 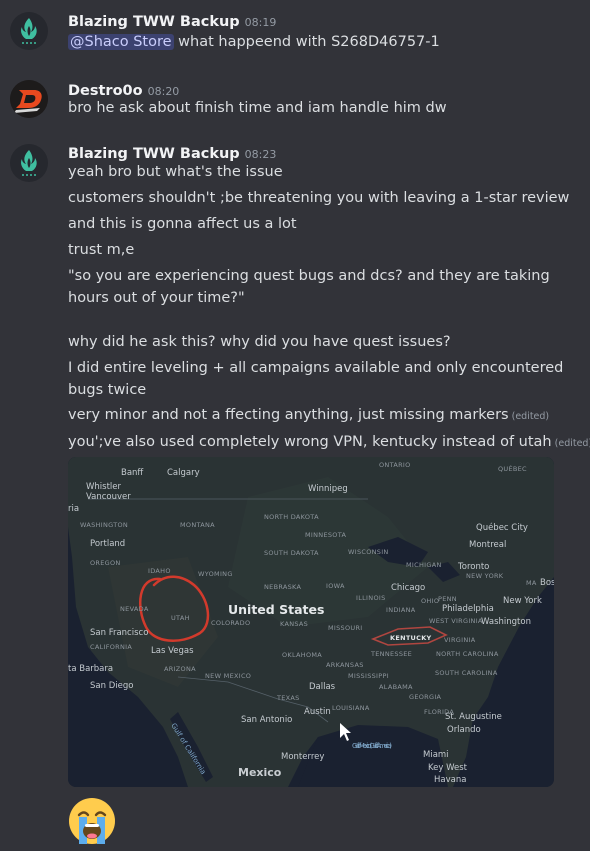 I want to click on map-label-miami: Miami, so click(x=436, y=755).